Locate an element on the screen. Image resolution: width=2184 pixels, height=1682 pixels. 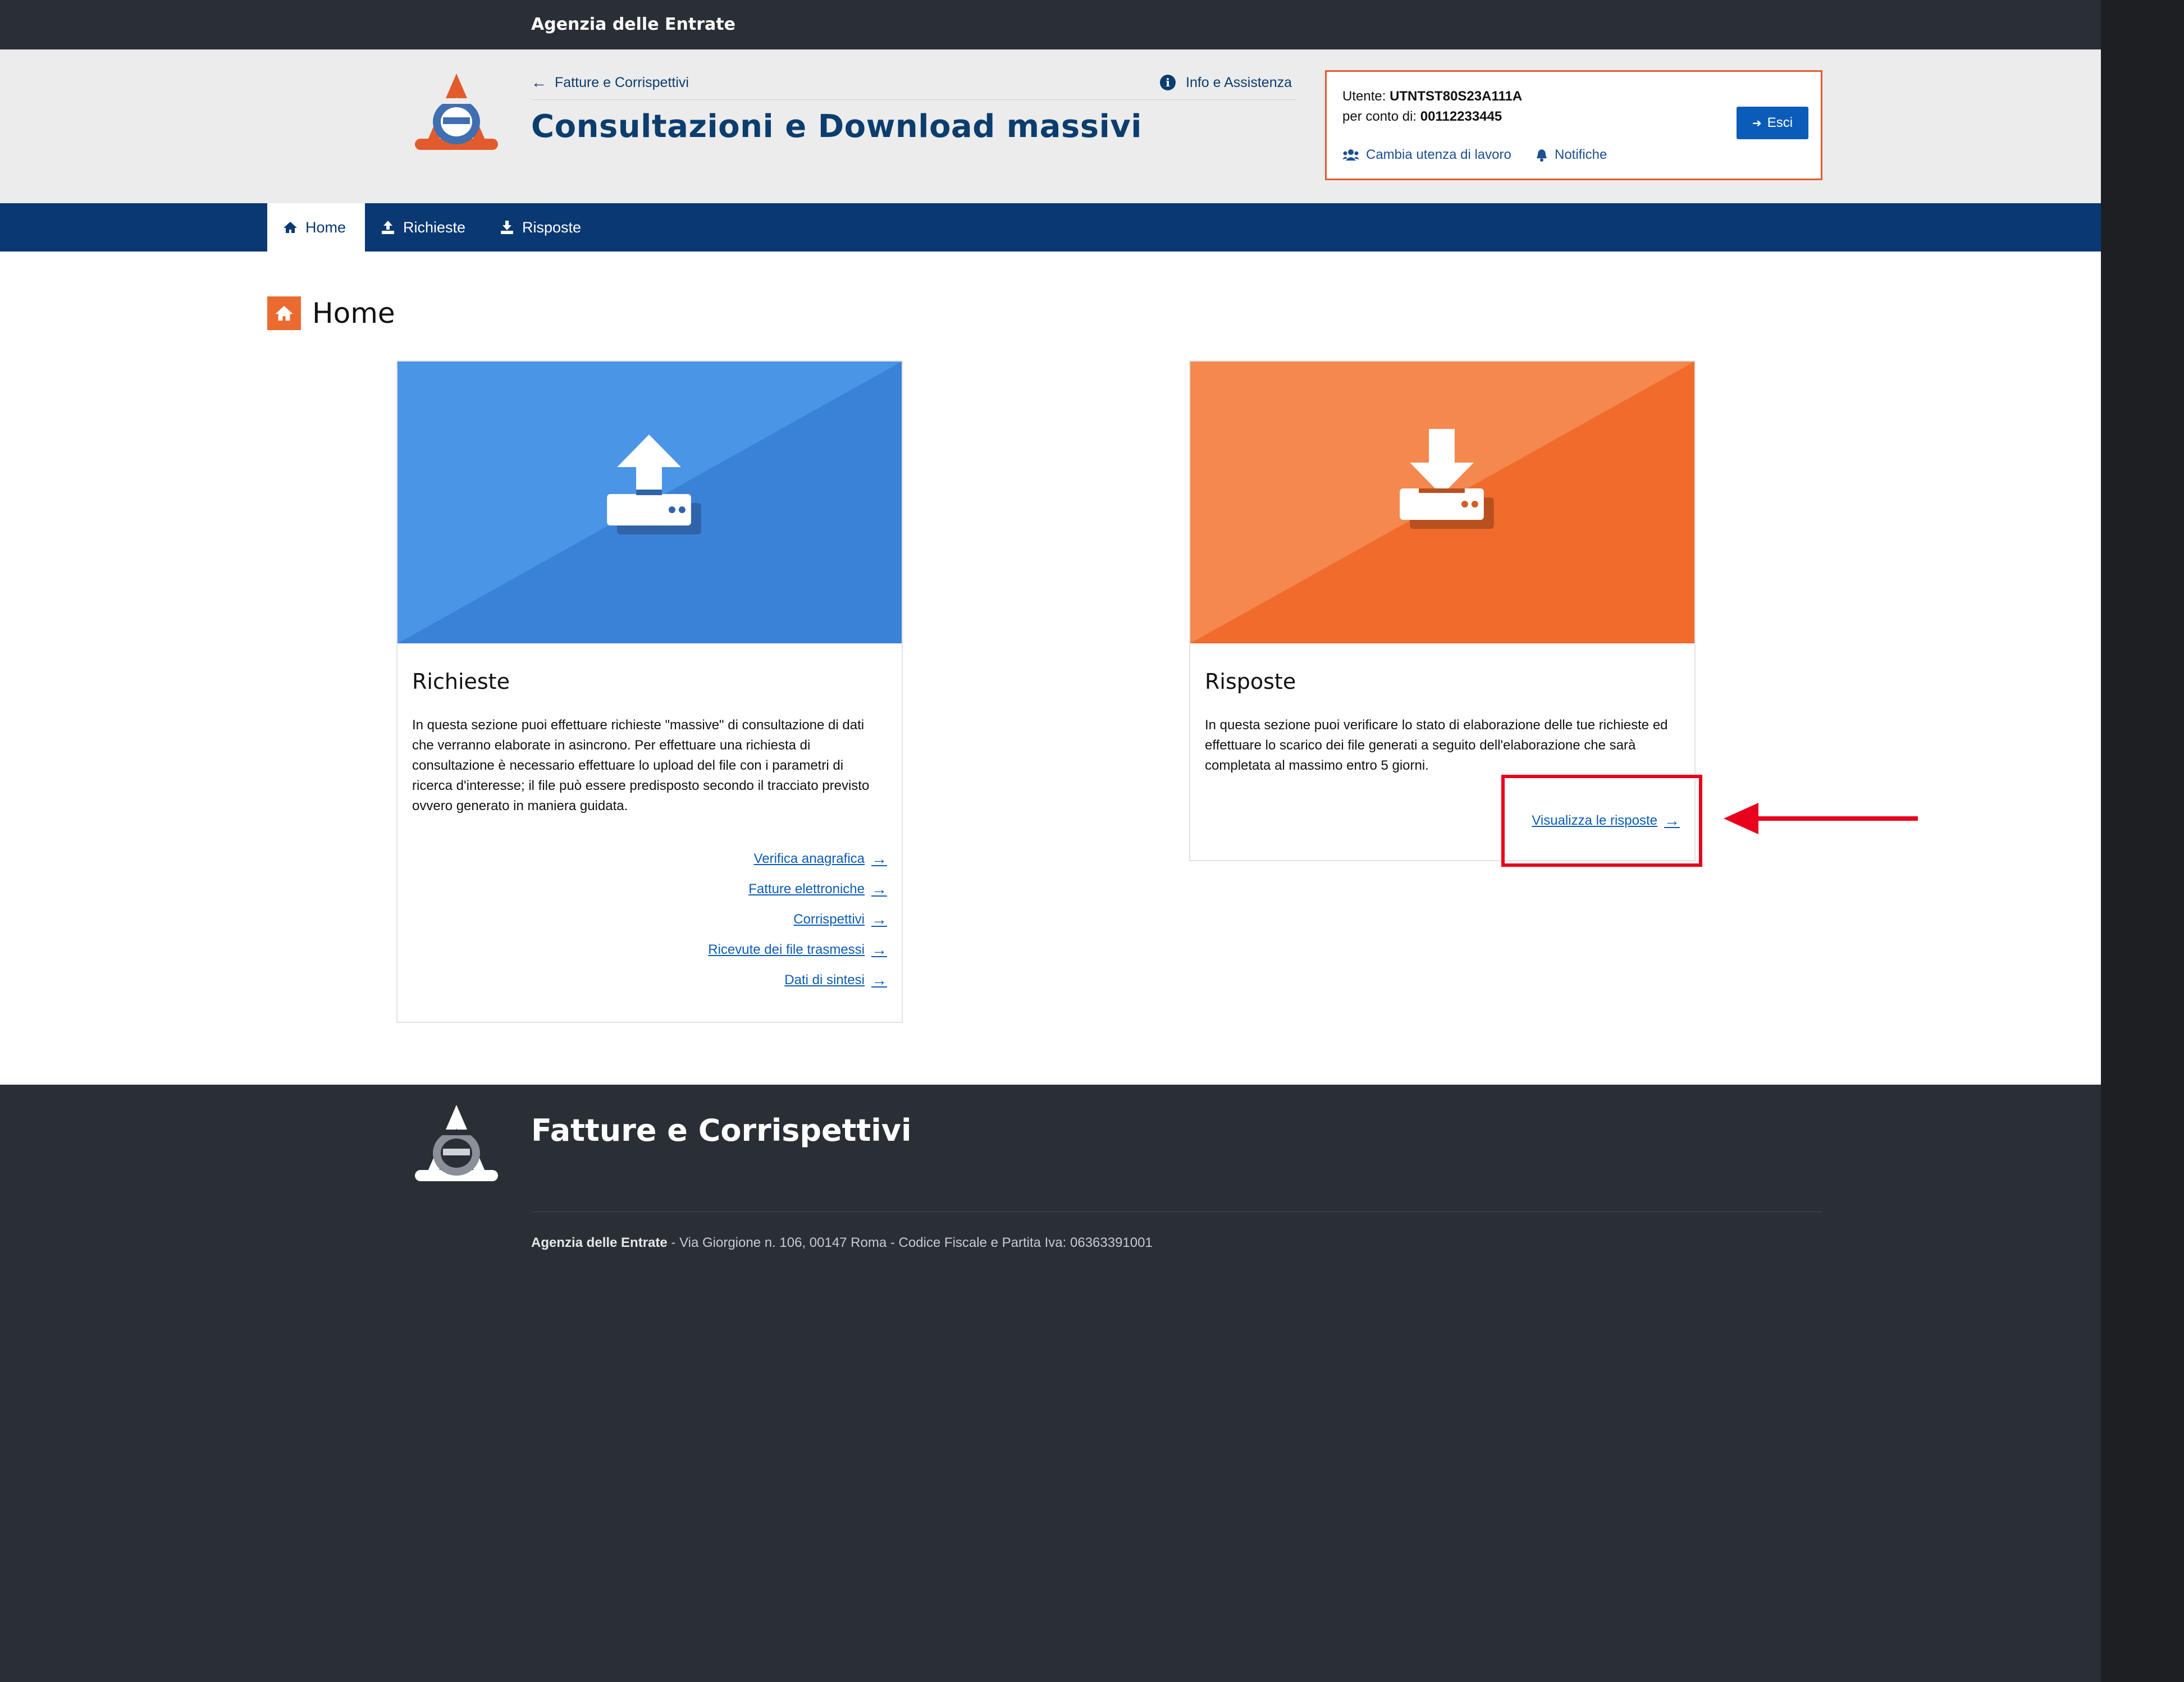
main-nav: Home Richieste Risposte is located at coordinates (1050, 227).